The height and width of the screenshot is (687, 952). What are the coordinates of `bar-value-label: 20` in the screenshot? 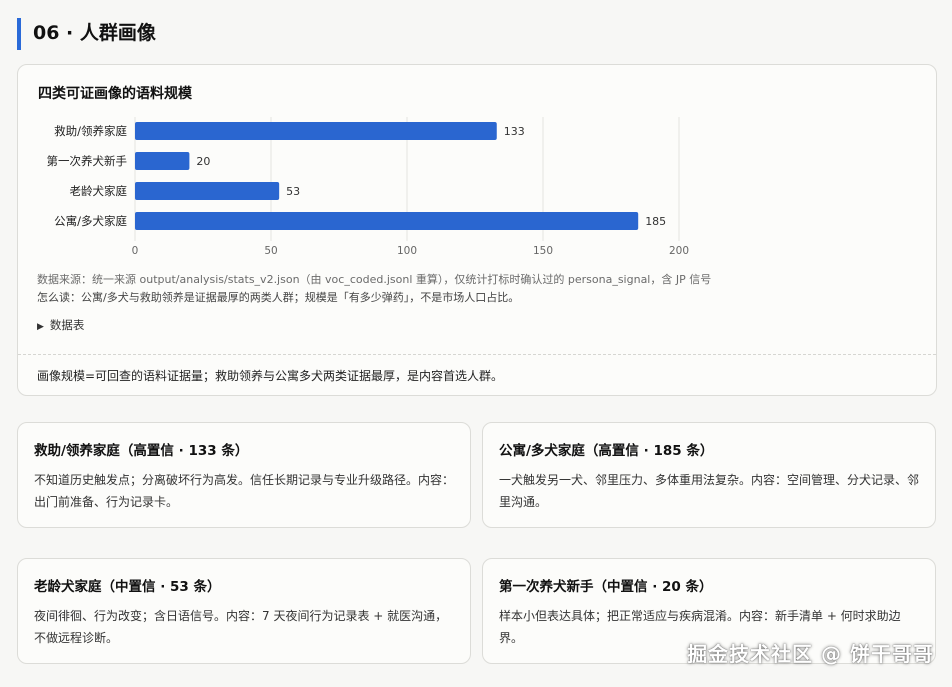 It's located at (203, 161).